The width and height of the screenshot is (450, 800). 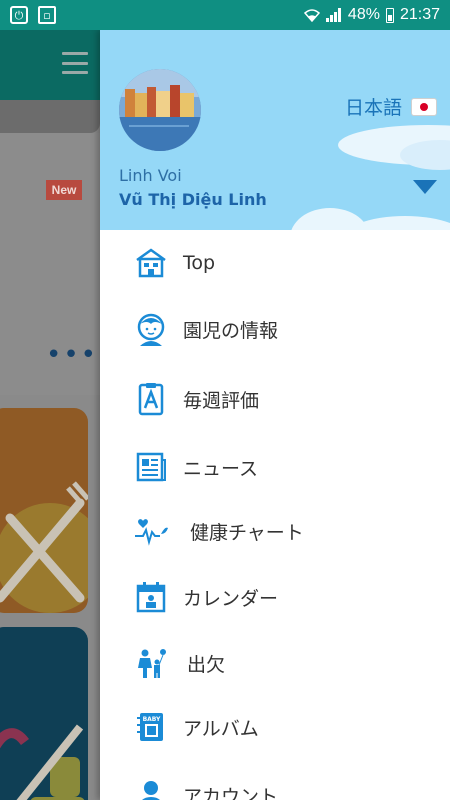 I want to click on city-photo, so click(x=160, y=110).